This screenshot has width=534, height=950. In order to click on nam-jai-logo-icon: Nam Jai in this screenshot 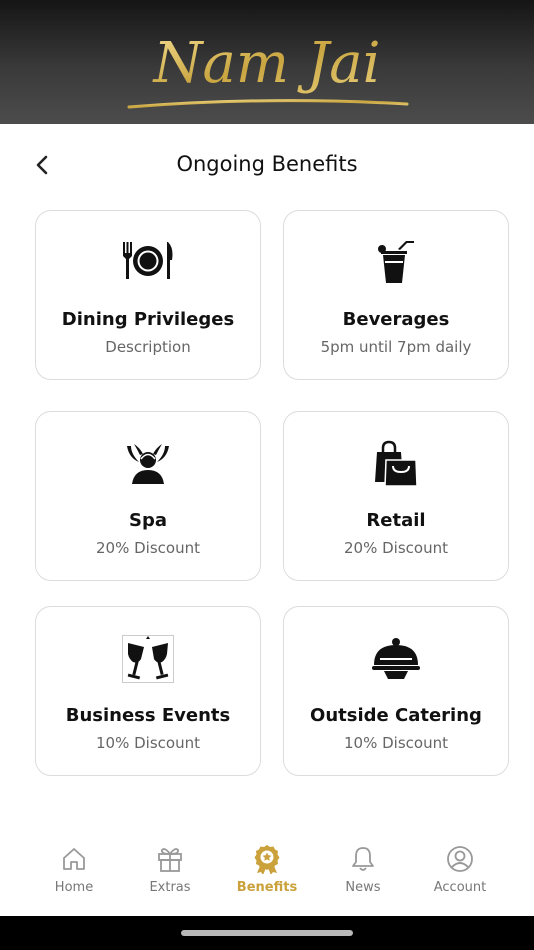, I will do `click(268, 70)`.